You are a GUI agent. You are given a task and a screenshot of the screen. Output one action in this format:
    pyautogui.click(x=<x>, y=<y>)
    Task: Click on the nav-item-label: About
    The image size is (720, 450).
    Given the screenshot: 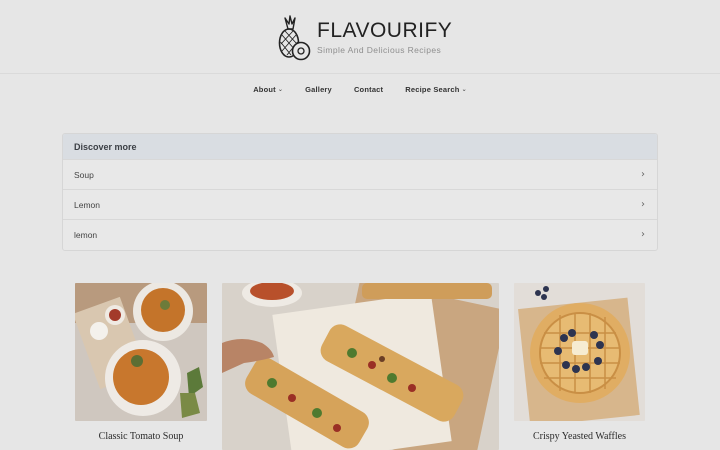 What is the action you would take?
    pyautogui.click(x=264, y=89)
    